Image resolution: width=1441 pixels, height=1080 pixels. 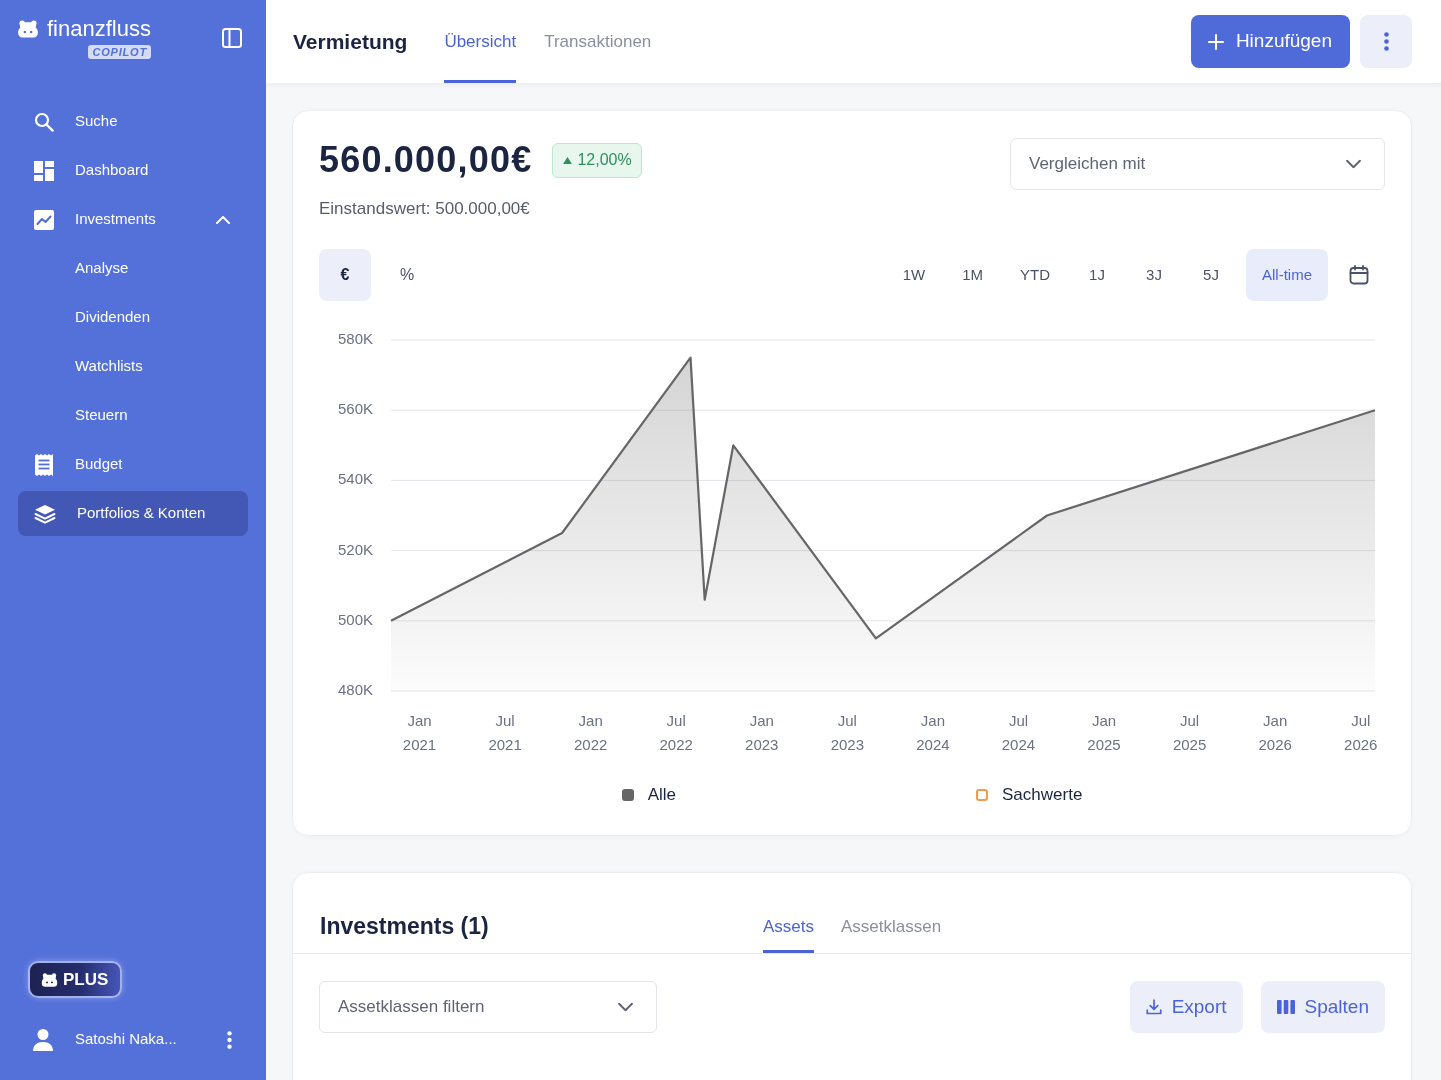 What do you see at coordinates (119, 52) in the screenshot?
I see `logo-badge: COPILOT` at bounding box center [119, 52].